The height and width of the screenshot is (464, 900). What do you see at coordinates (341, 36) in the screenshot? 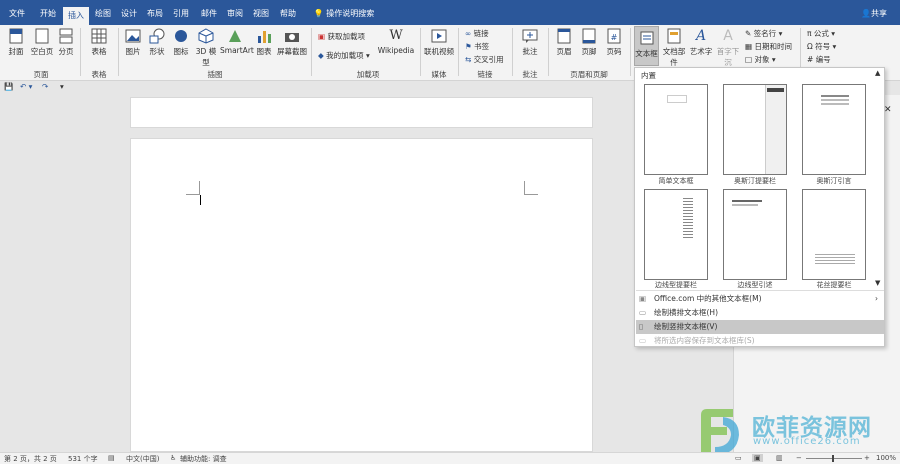
I see `get-addins-button: ▣ 获取加载项` at bounding box center [341, 36].